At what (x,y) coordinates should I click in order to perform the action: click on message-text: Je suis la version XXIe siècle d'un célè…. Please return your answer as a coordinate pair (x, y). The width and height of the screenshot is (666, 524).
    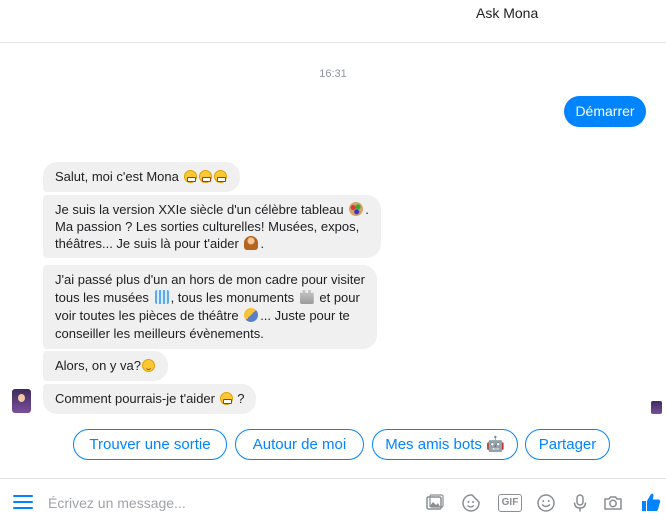
    Looking at the image, I should click on (199, 209).